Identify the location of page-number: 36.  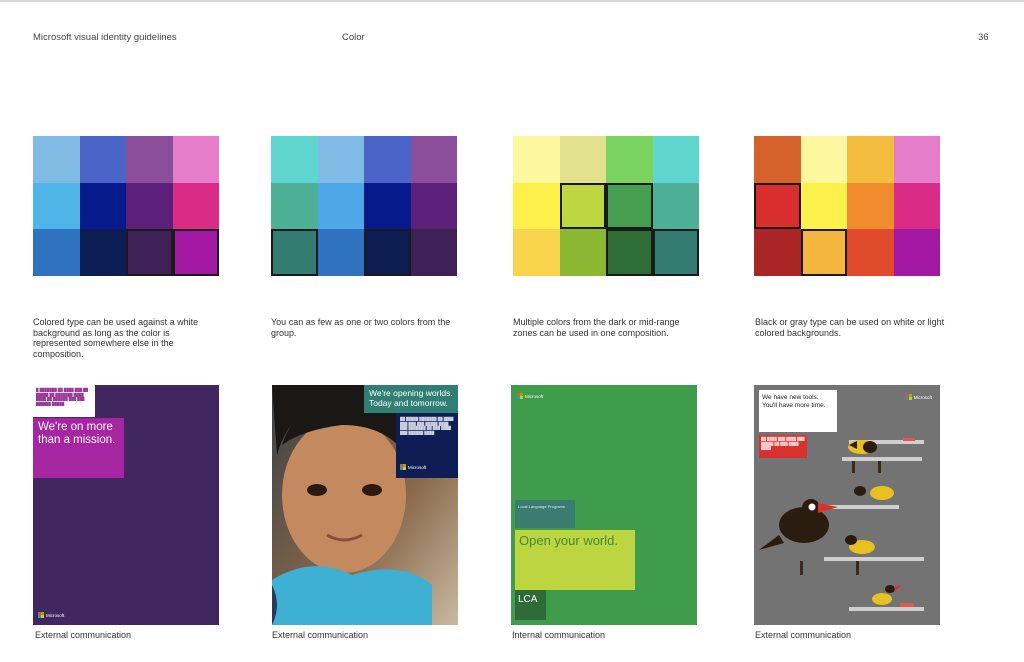
(983, 37).